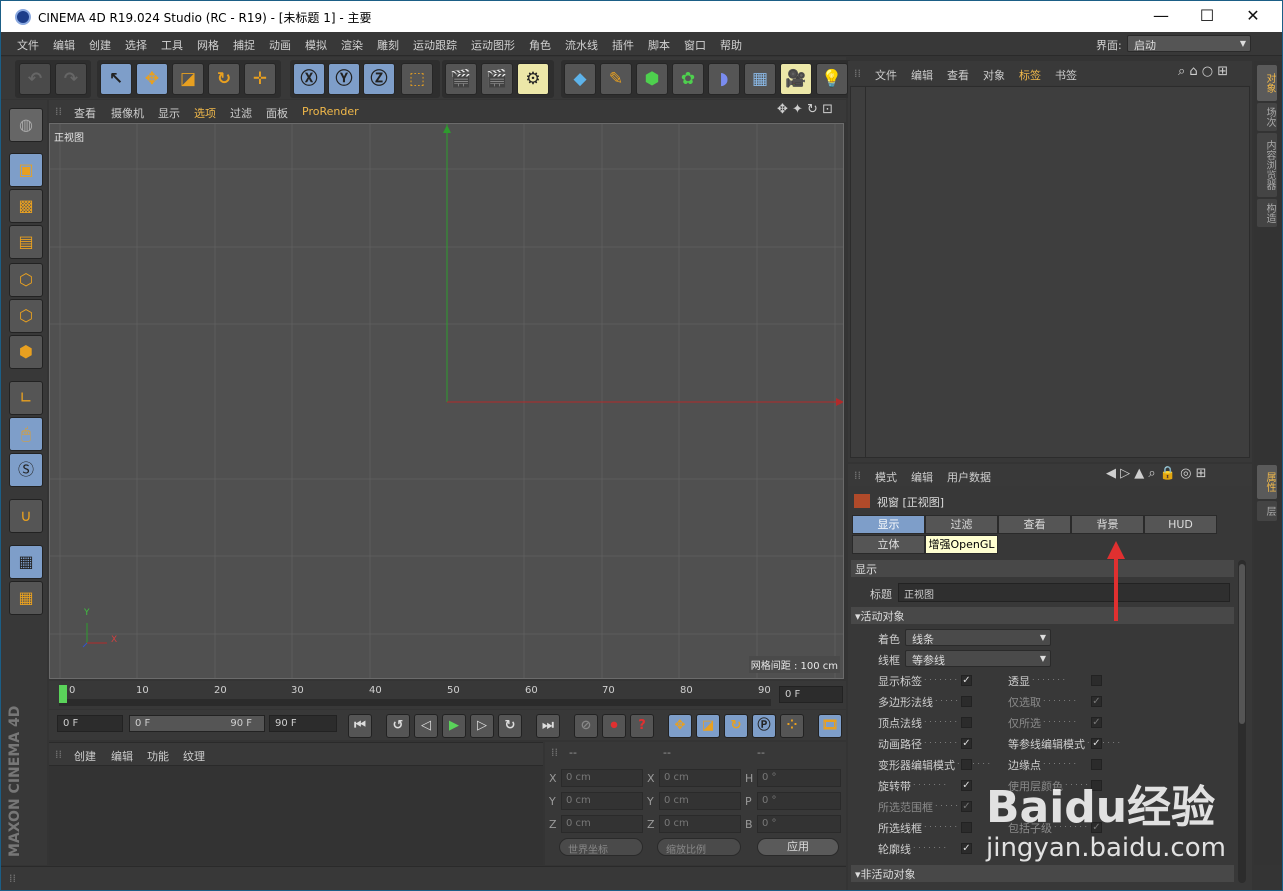  What do you see at coordinates (1203, 71) in the screenshot?
I see `object-manager-icons: ⌕ ⌂ ○ ⊞` at bounding box center [1203, 71].